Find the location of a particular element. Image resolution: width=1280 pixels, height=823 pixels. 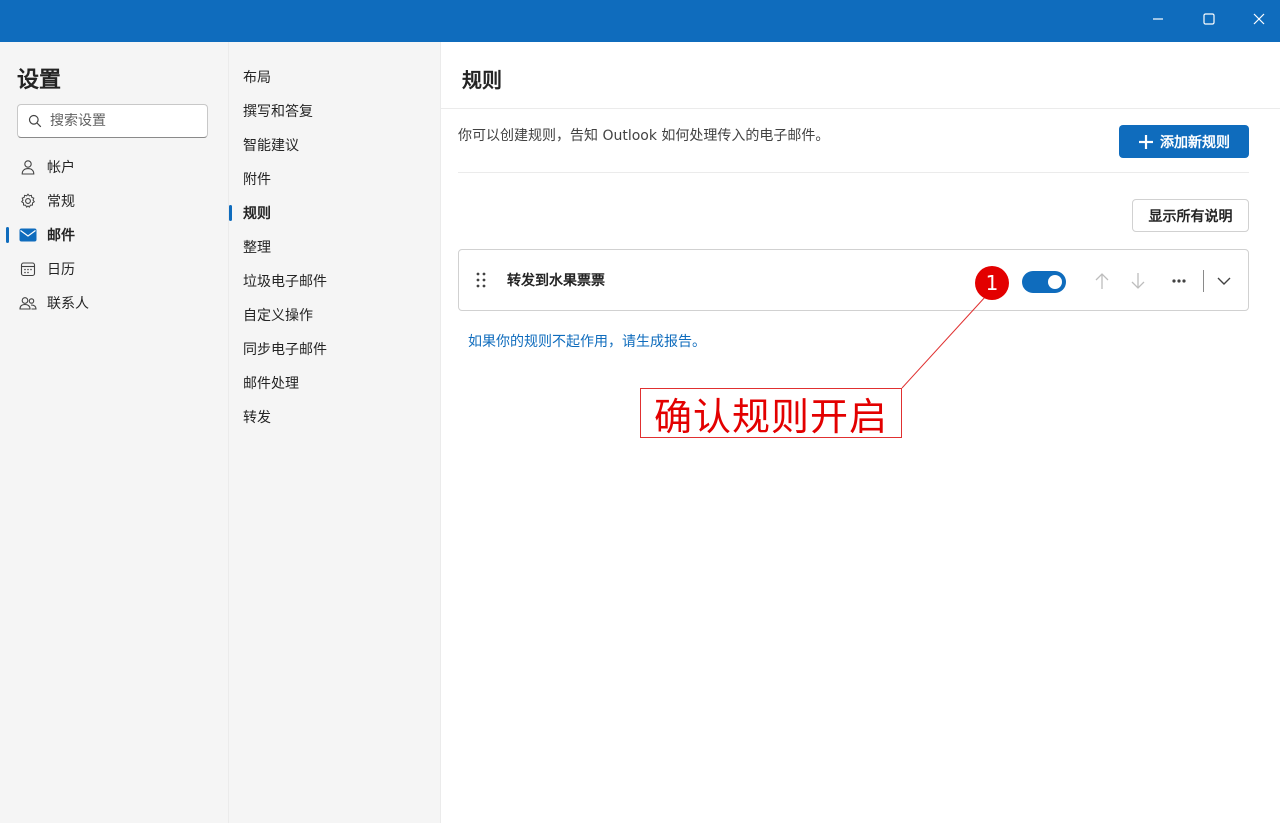

mid-item-attachments: 附件 is located at coordinates (335, 179).